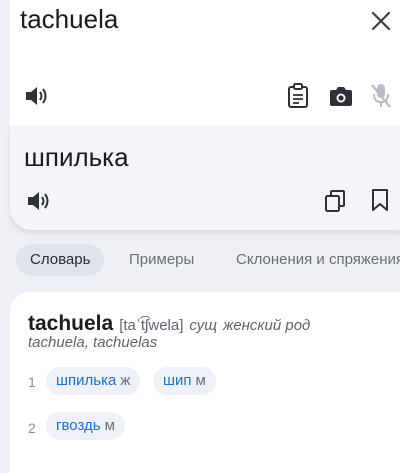 The image size is (400, 473). I want to click on chip-word: шпилька, so click(86, 380).